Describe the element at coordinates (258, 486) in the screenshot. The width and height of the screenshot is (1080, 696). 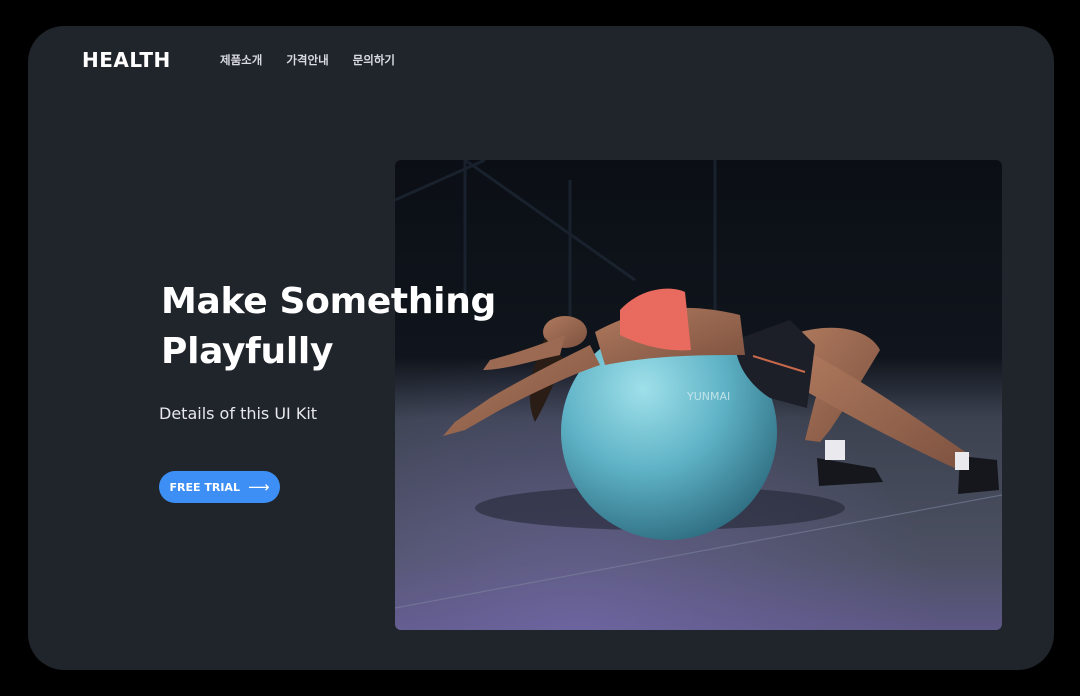
I see `arrow-right-icon: ⟶` at that location.